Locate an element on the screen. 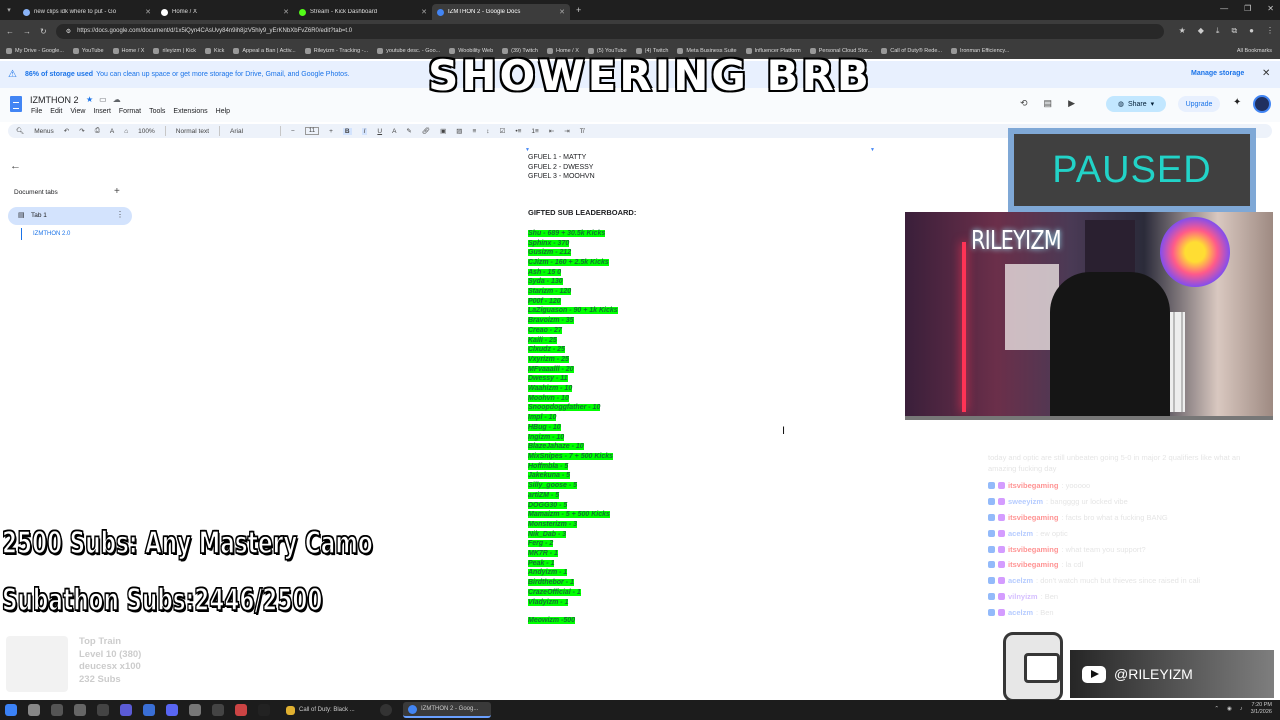 This screenshot has width=1280, height=720. close-banner-icon: ✕ is located at coordinates (1266, 73).